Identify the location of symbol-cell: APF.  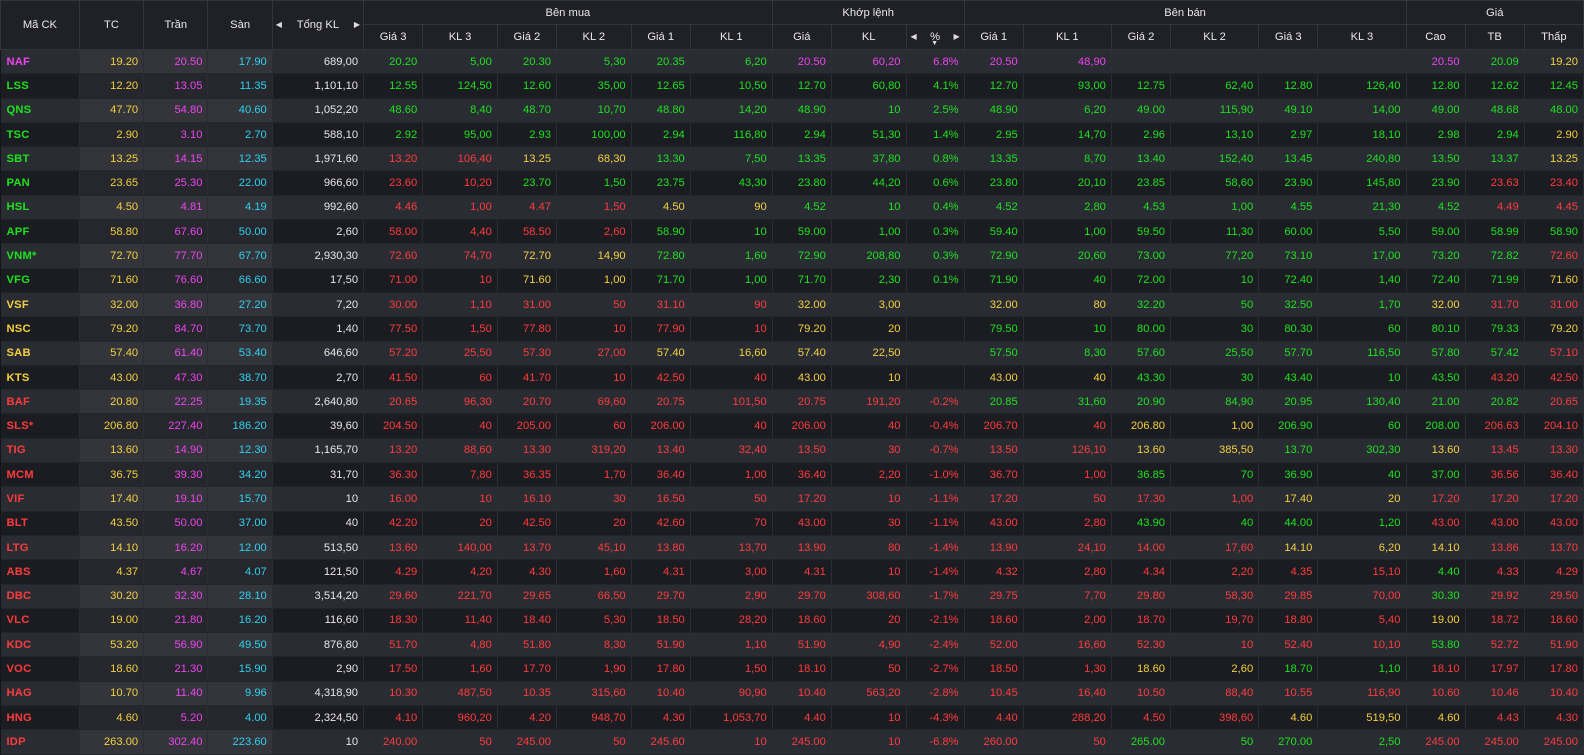
(40, 232).